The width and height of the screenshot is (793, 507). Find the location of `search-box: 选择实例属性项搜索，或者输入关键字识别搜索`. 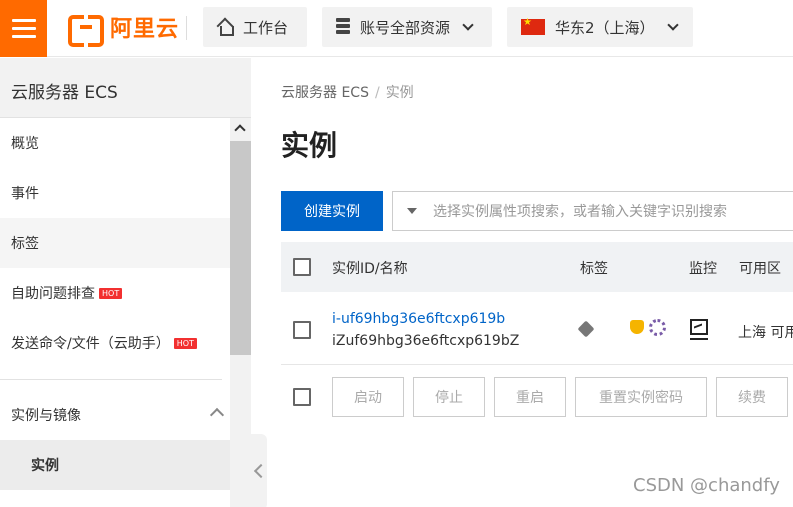

search-box: 选择实例属性项搜索，或者输入关键字识别搜索 is located at coordinates (592, 211).